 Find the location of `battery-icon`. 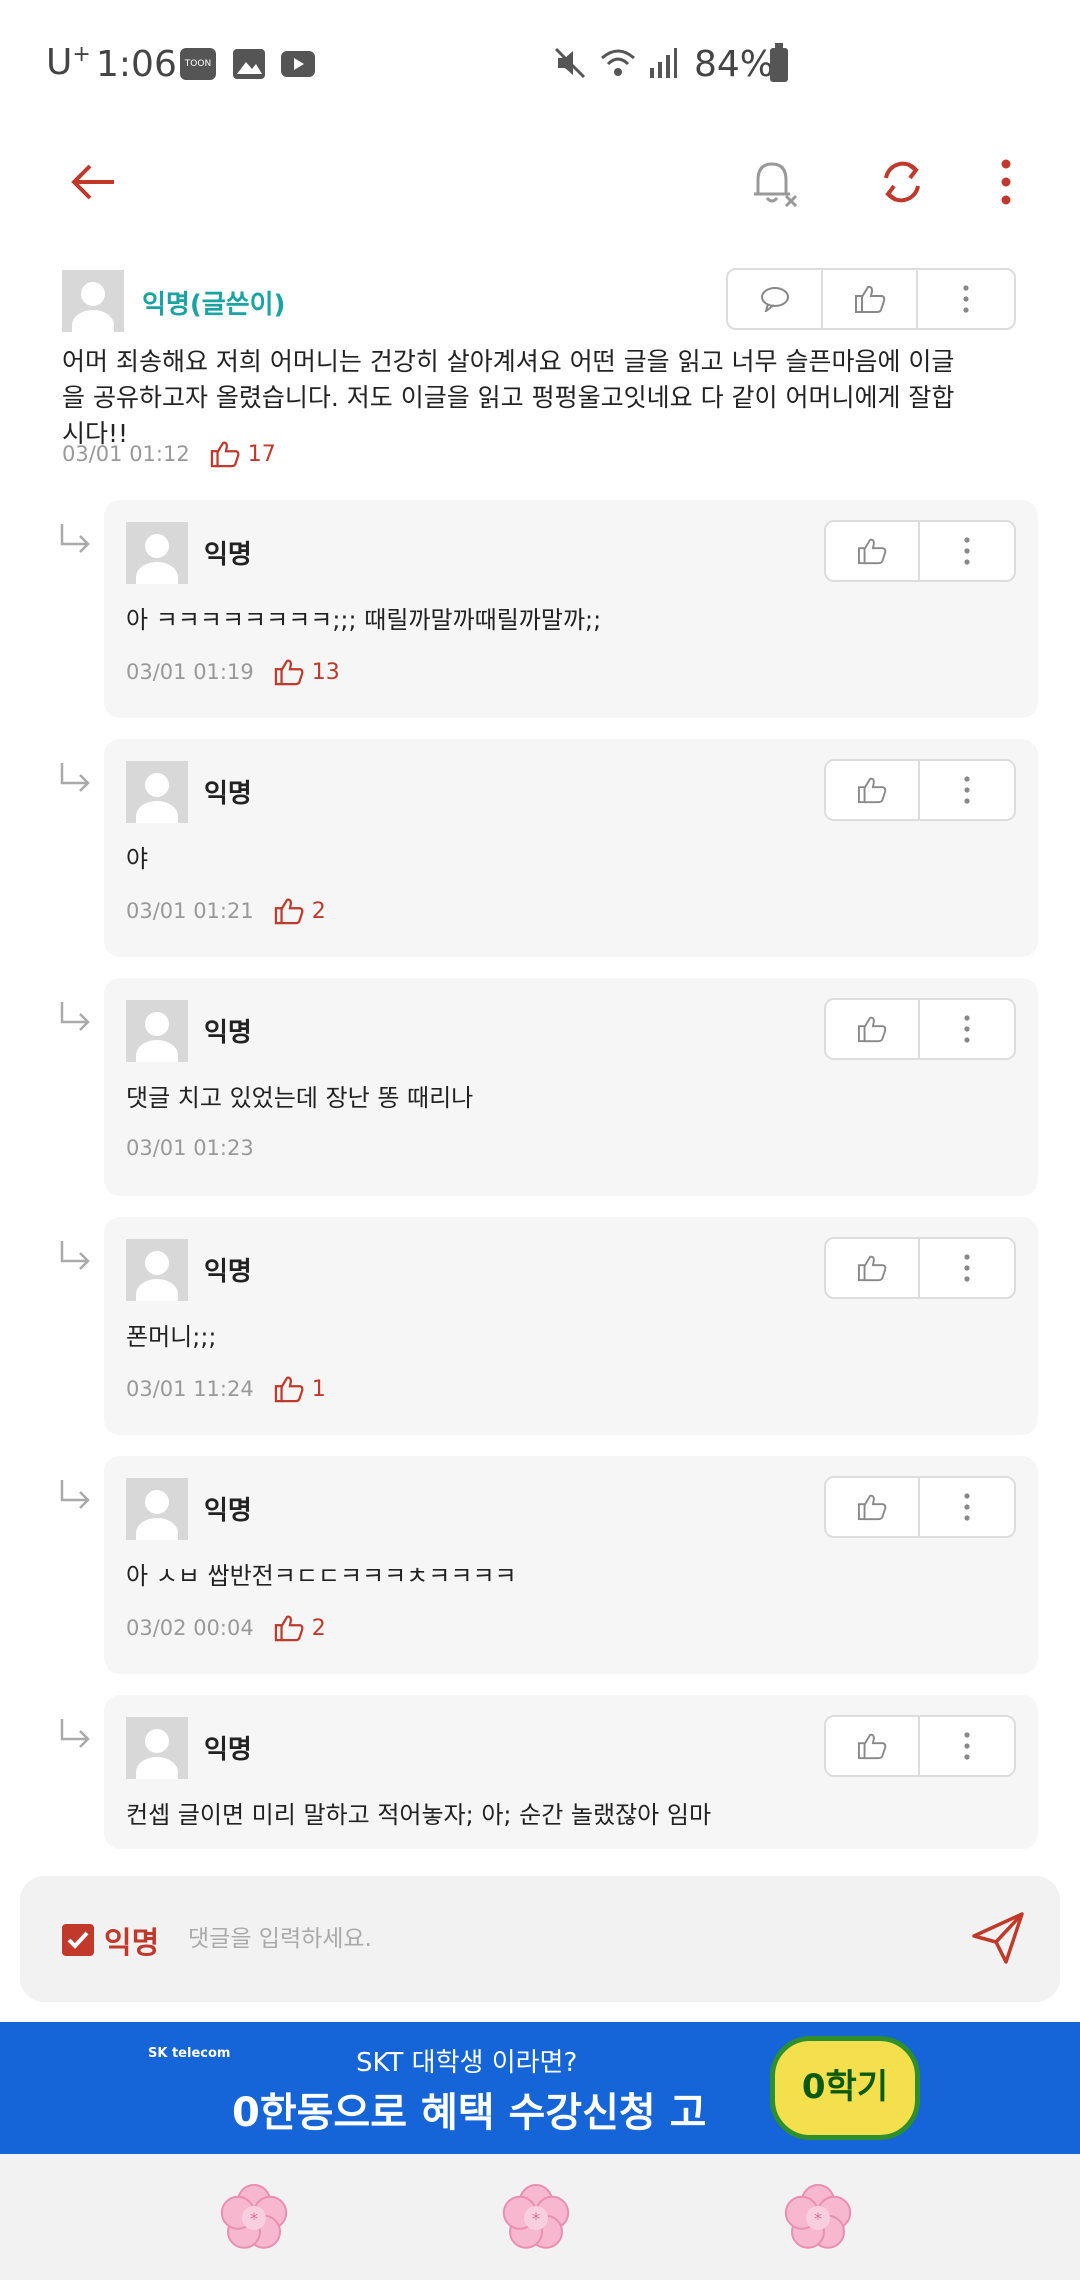

battery-icon is located at coordinates (779, 62).